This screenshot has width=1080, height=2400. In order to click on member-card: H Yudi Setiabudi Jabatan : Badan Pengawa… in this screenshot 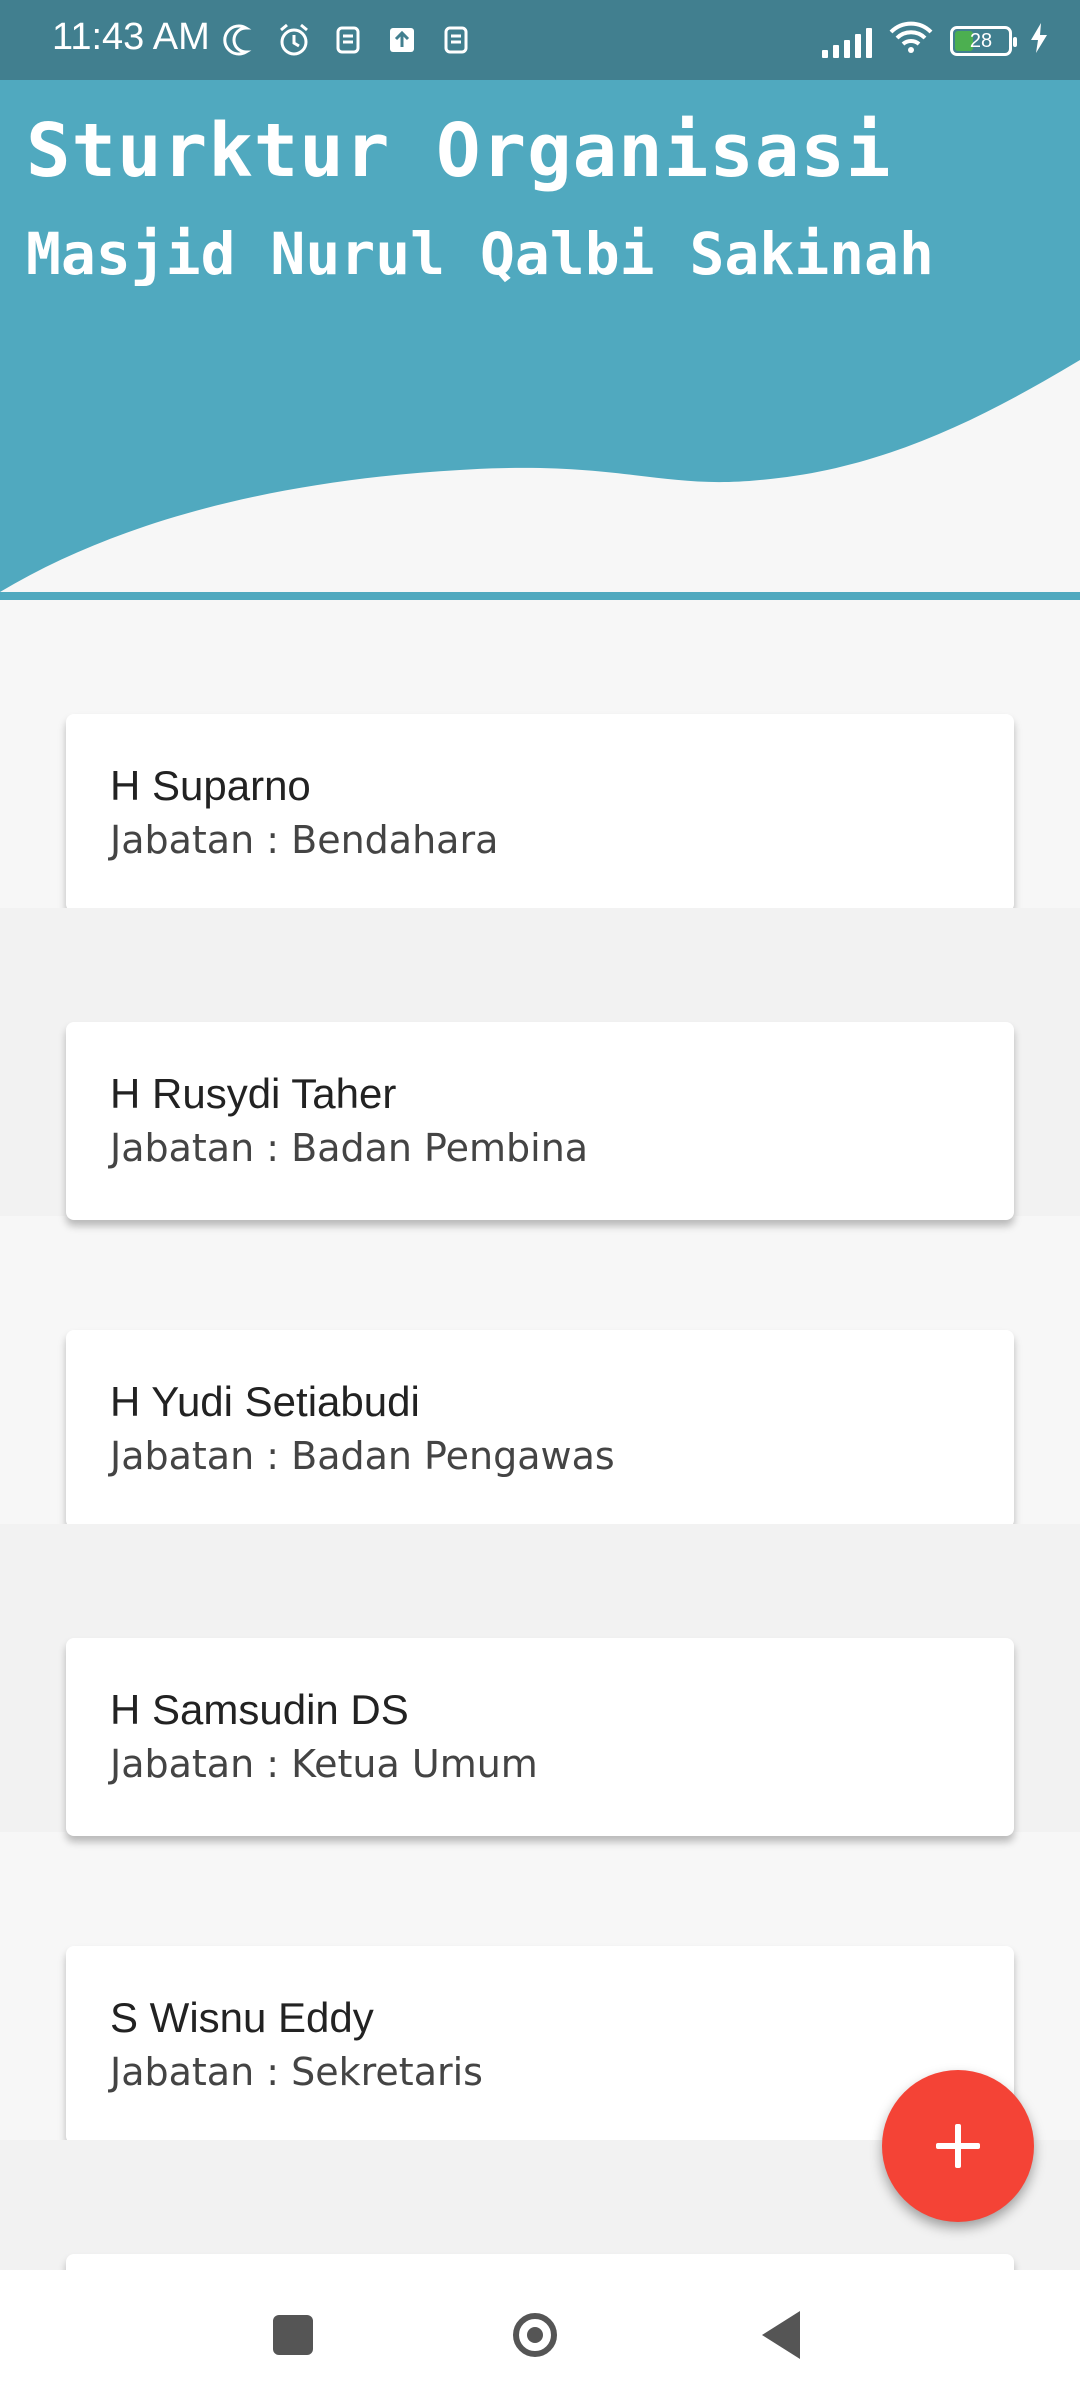, I will do `click(540, 1429)`.